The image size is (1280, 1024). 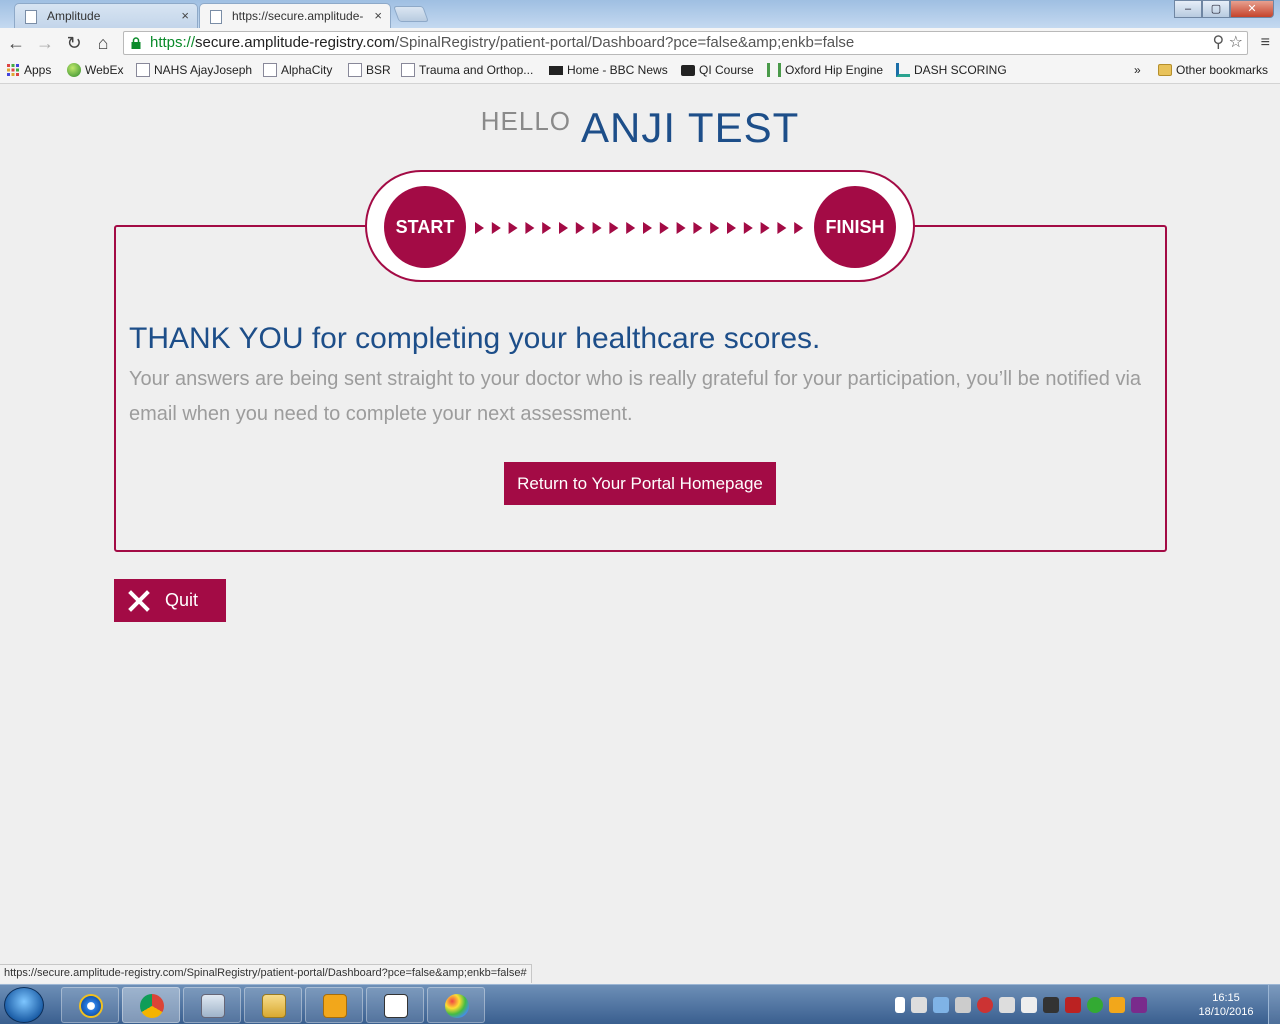 I want to click on menu-icon: ≡, so click(x=1265, y=43).